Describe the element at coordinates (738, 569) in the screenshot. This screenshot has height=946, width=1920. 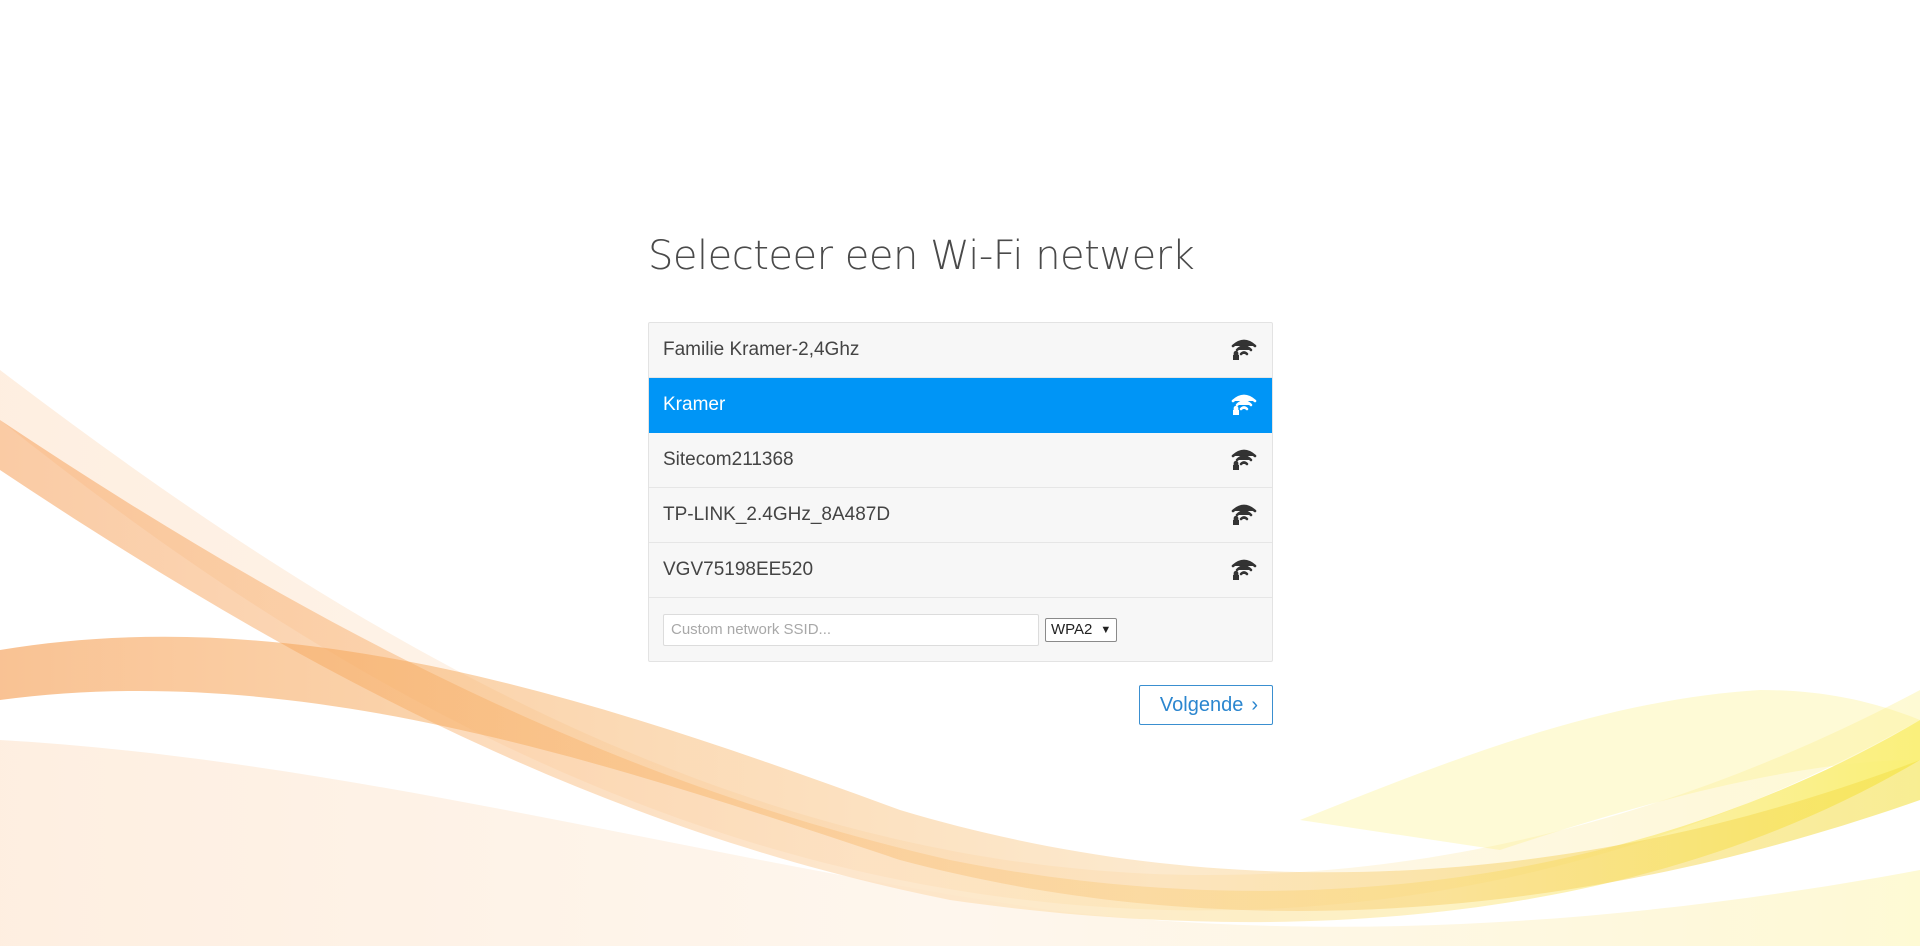
I see `network-ssid: VGV75198EE520` at that location.